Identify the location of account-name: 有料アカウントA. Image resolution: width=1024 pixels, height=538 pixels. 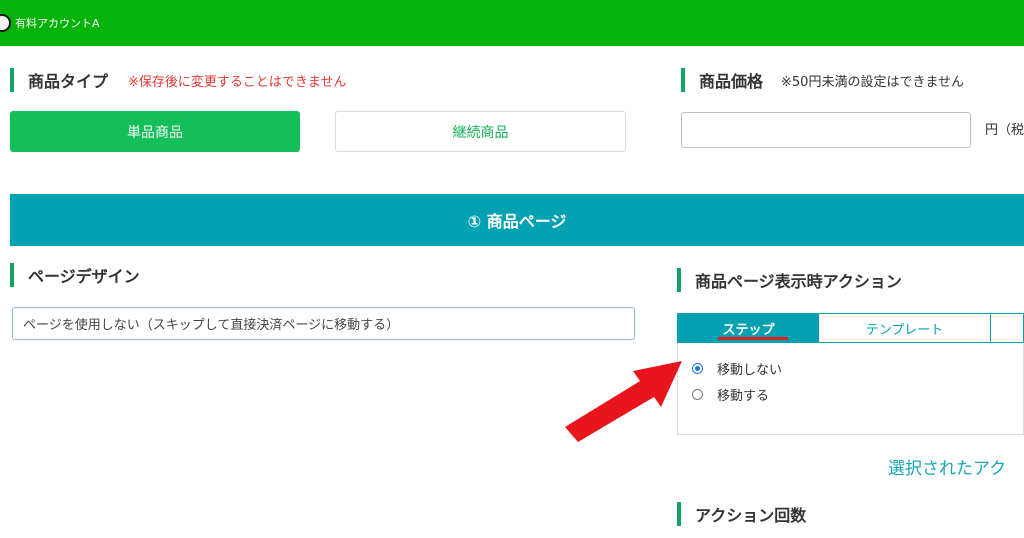
(57, 23).